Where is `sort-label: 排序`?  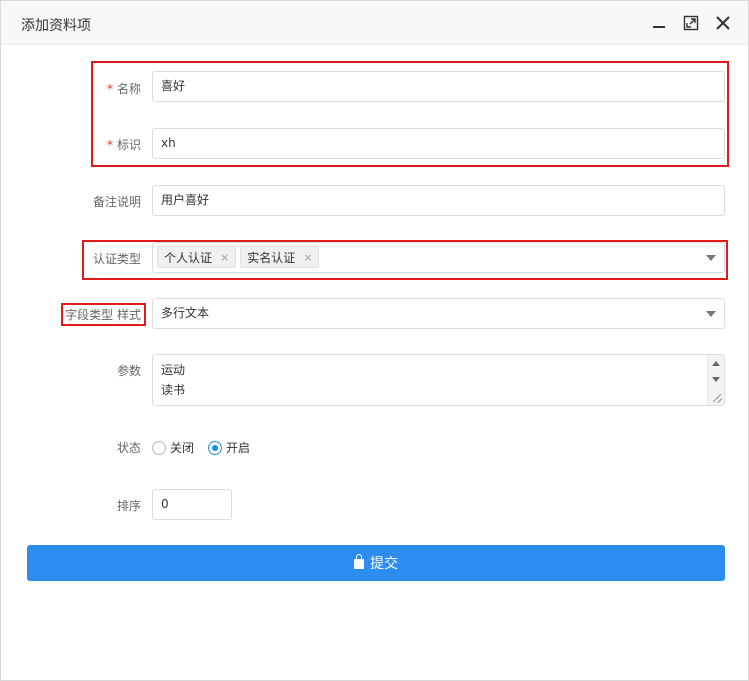
sort-label: 排序 is located at coordinates (128, 506).